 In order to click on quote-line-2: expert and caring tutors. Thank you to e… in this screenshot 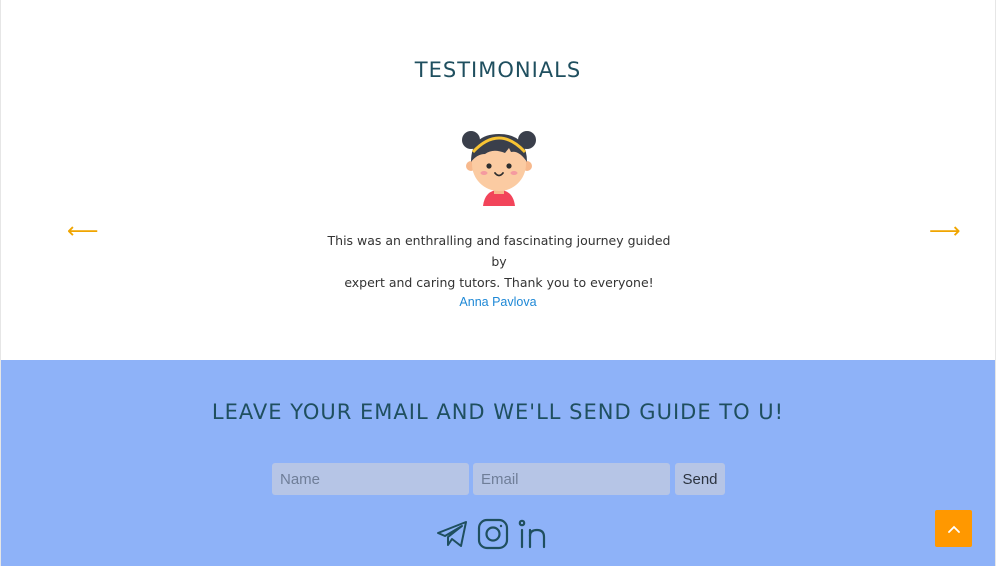, I will do `click(499, 282)`.